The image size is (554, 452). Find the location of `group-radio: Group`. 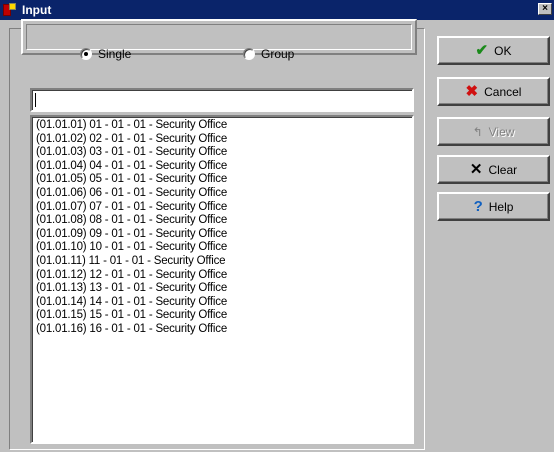

group-radio: Group is located at coordinates (268, 54).